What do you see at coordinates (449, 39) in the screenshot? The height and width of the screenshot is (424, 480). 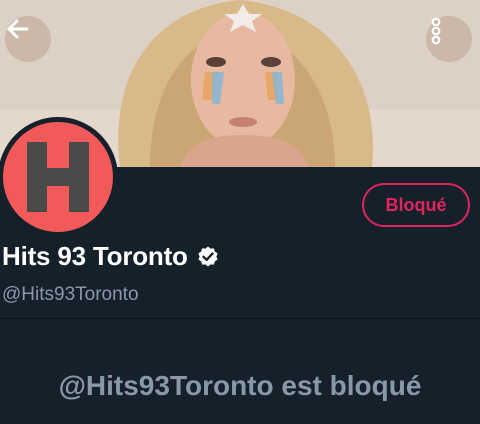 I see `more-options-button` at bounding box center [449, 39].